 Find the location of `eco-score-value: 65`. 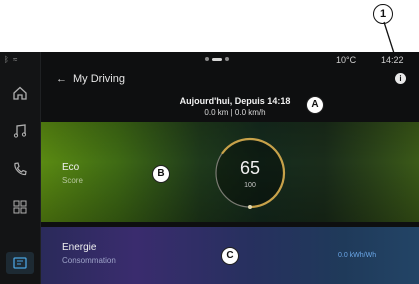

eco-score-value: 65 is located at coordinates (250, 168).